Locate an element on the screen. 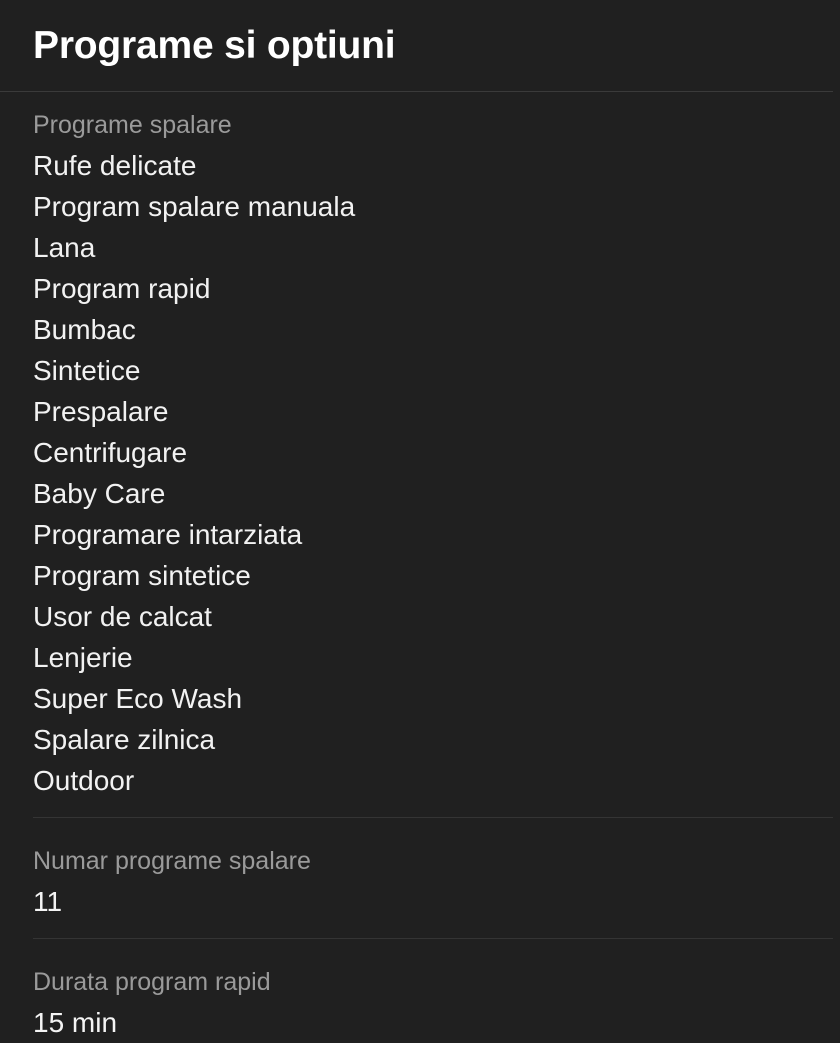  section-label: Numar programe spalare is located at coordinates (172, 861).